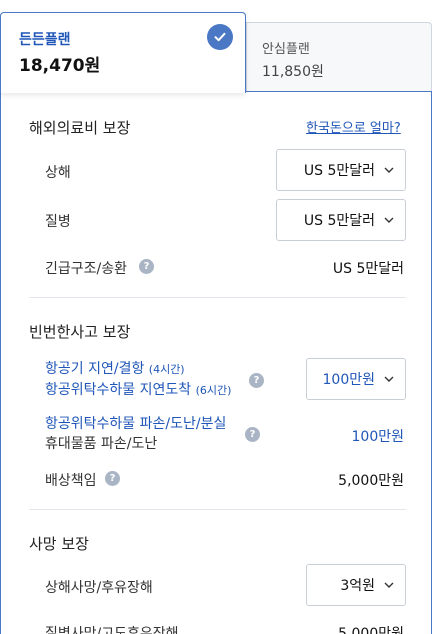  What do you see at coordinates (80, 332) in the screenshot?
I see `section-title-frequent-accidents: 빈번한사고 보장` at bounding box center [80, 332].